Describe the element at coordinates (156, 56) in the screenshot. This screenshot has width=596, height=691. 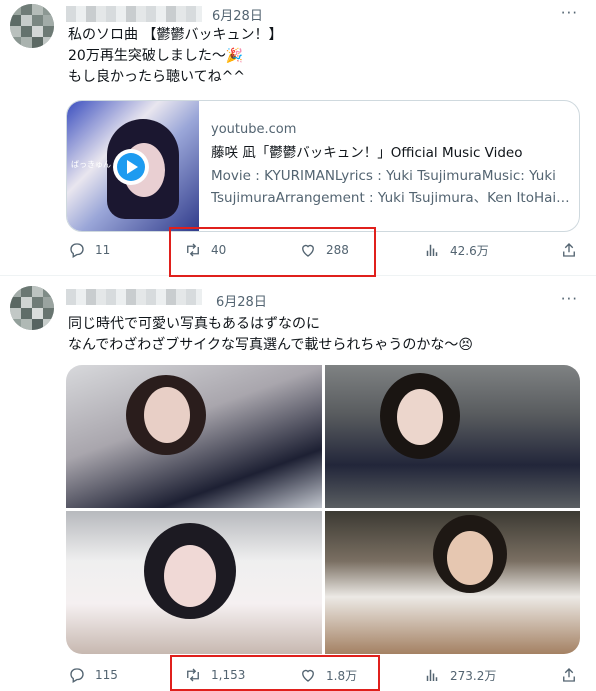
I see `tweet-text-line: 20万再生突破しました〜🎉` at that location.